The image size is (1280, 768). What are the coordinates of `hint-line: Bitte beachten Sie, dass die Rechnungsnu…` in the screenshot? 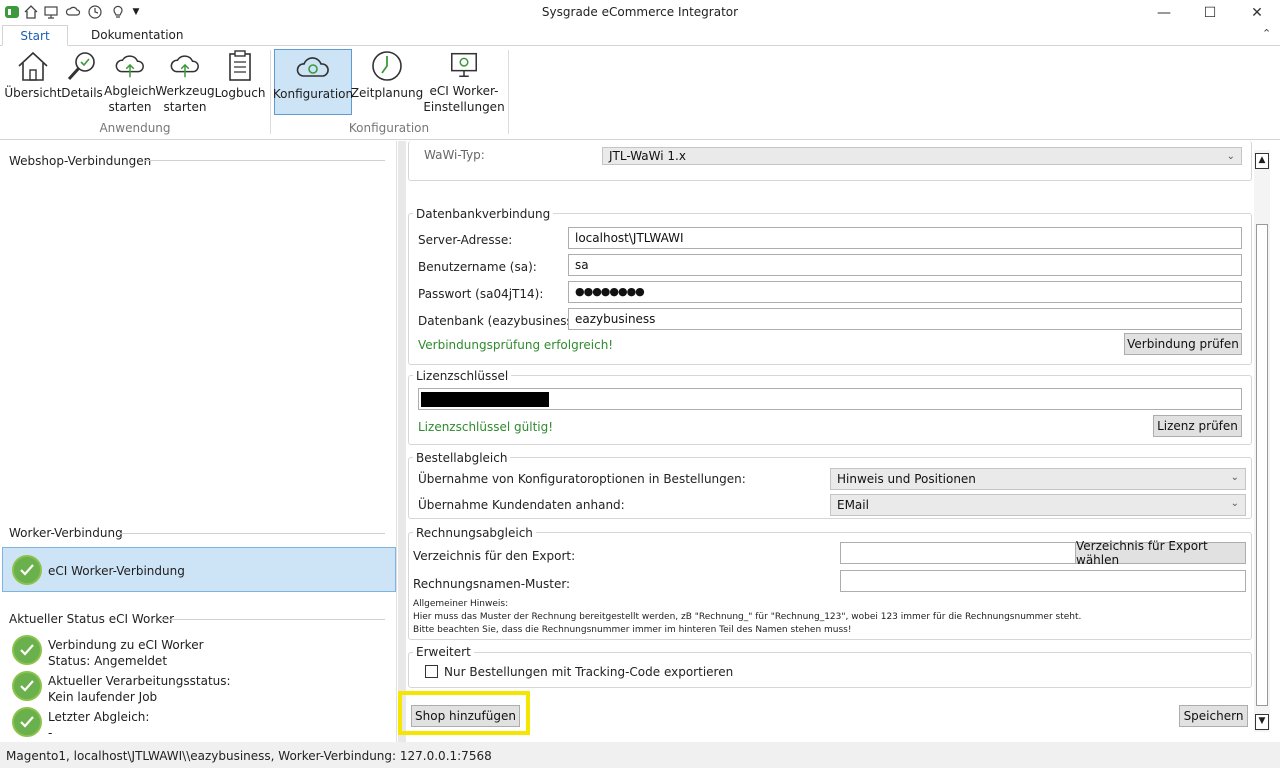 It's located at (632, 630).